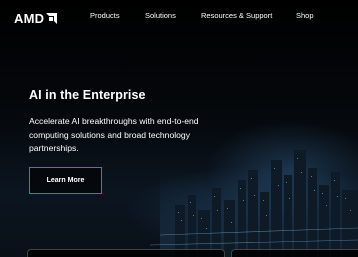 The width and height of the screenshot is (358, 257). I want to click on nav-item-resources-support: Resources & Support, so click(236, 15).